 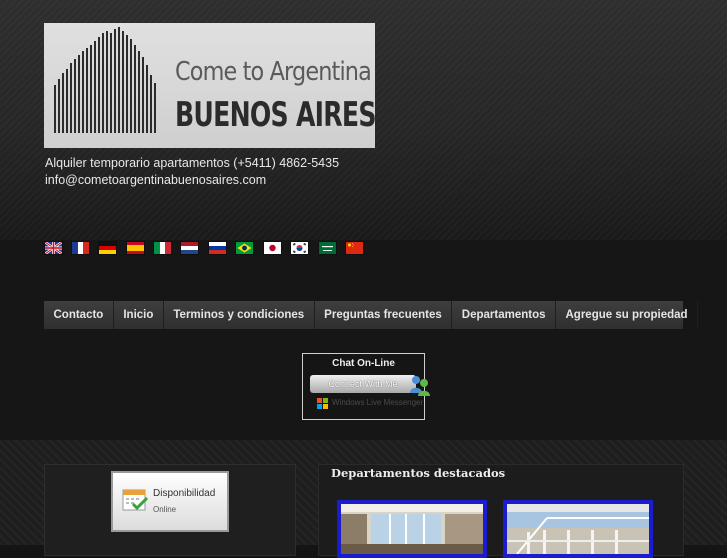 I want to click on calendar-check-icon, so click(x=135, y=500).